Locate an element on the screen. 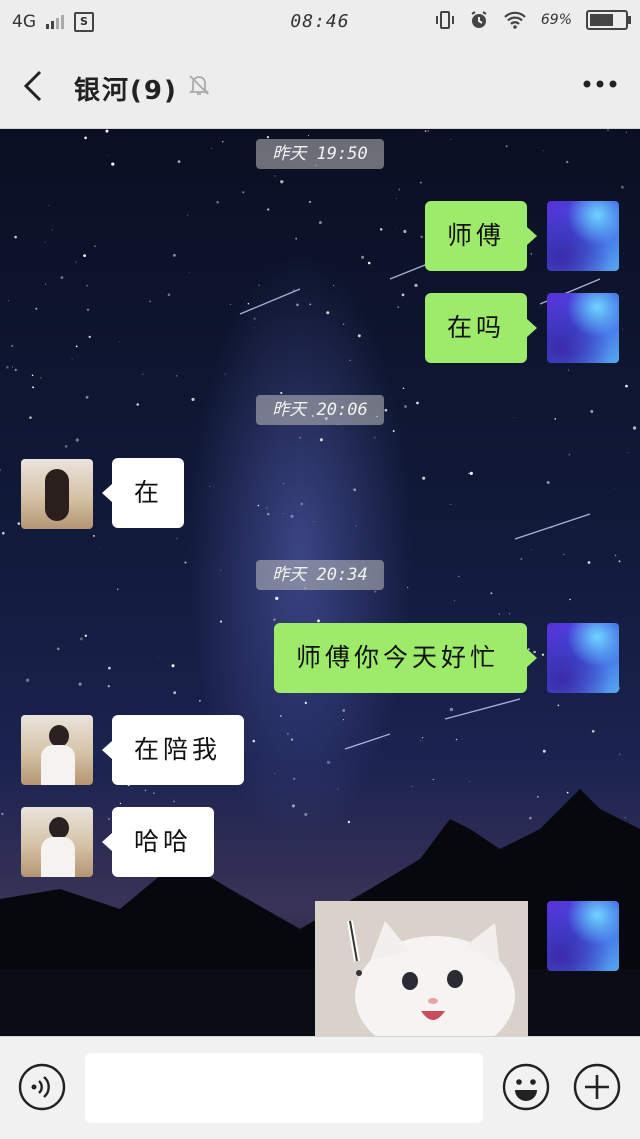 Image resolution: width=640 pixels, height=1139 pixels. emoji-icon is located at coordinates (526, 1087).